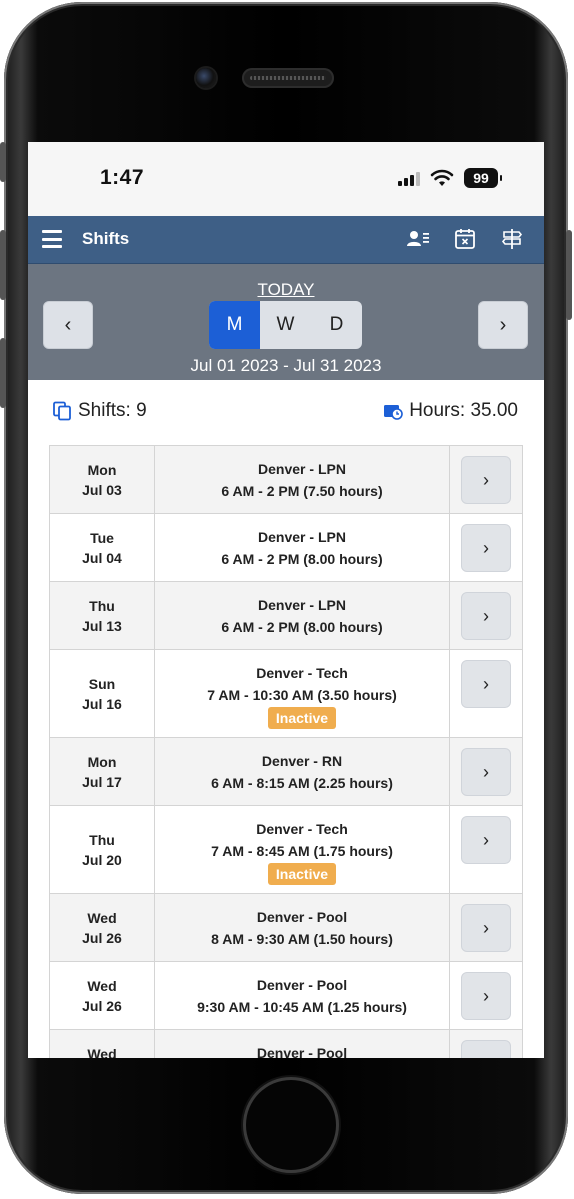 The width and height of the screenshot is (574, 1199). Describe the element at coordinates (3, 373) in the screenshot. I see `volume-down-button` at that location.